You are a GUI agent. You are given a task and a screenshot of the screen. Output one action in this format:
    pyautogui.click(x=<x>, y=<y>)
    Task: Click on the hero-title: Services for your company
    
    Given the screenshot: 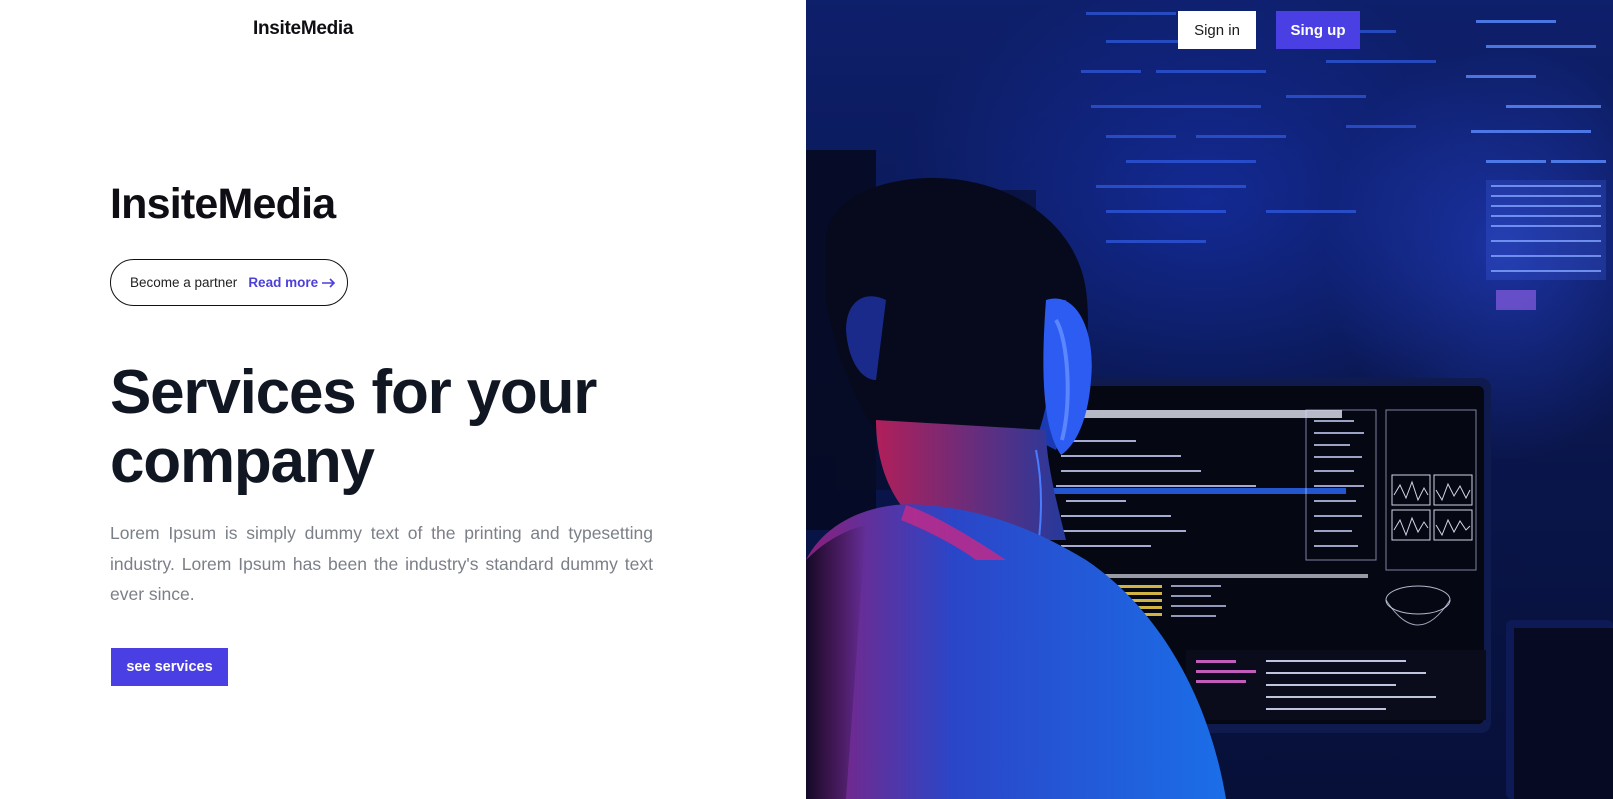 What is the action you would take?
    pyautogui.click(x=390, y=427)
    